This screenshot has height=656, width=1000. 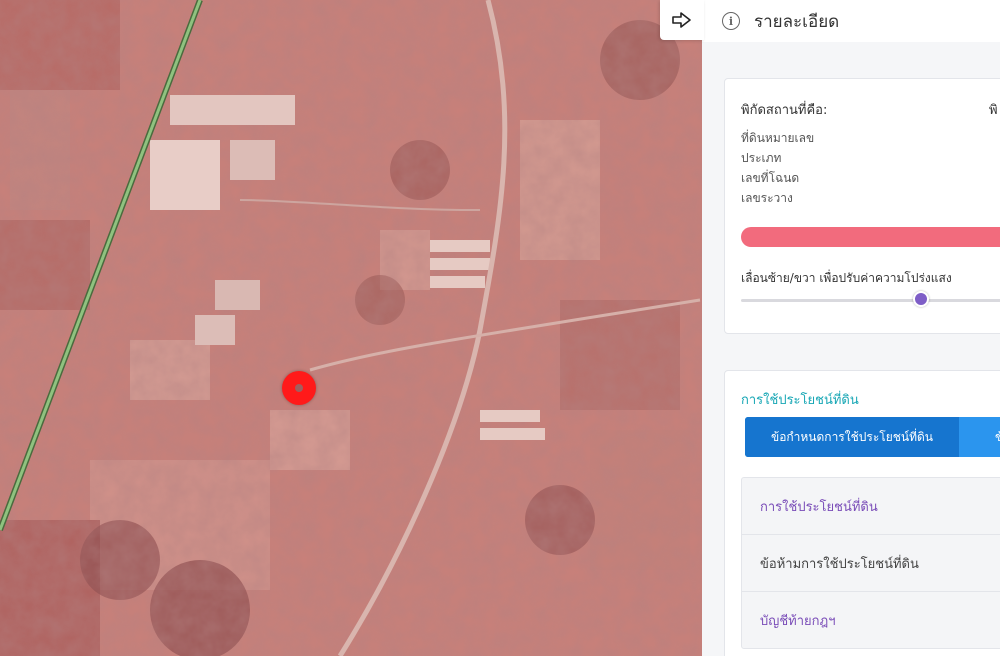 What do you see at coordinates (770, 178) in the screenshot?
I see `field-deed-number: เลขที่โฉนด` at bounding box center [770, 178].